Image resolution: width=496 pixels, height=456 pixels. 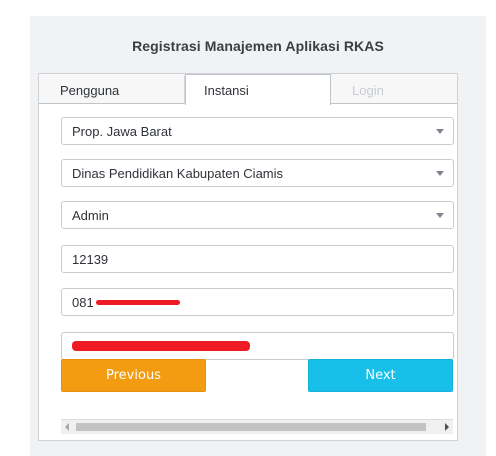 I want to click on next-button: Next, so click(x=380, y=375).